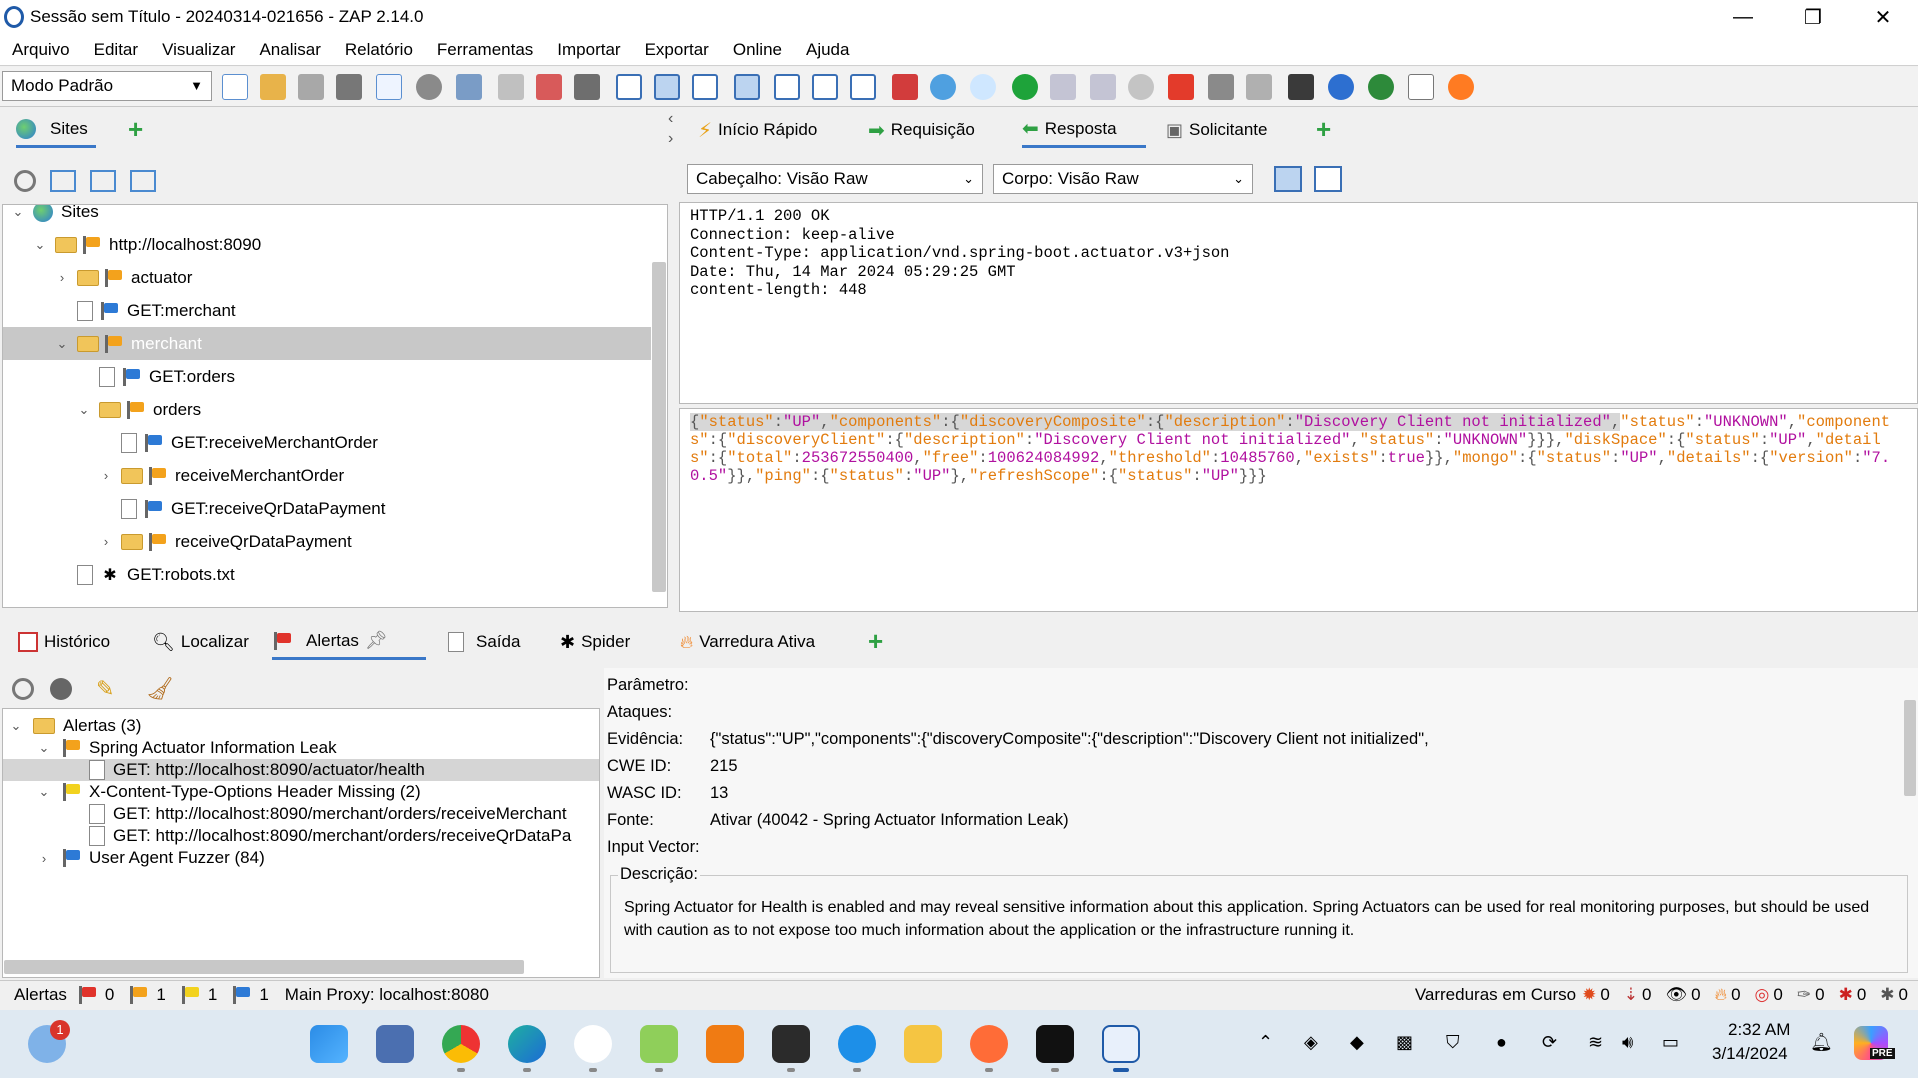  What do you see at coordinates (1381, 87) in the screenshot?
I see `hud-icon` at bounding box center [1381, 87].